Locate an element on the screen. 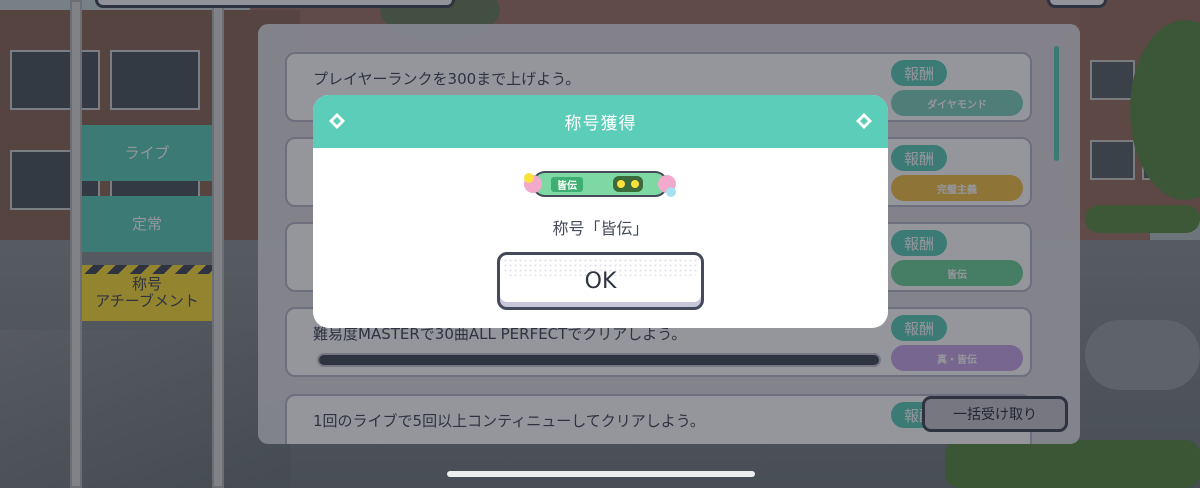 The image size is (1200, 488). ok-button-label: OK is located at coordinates (600, 281).